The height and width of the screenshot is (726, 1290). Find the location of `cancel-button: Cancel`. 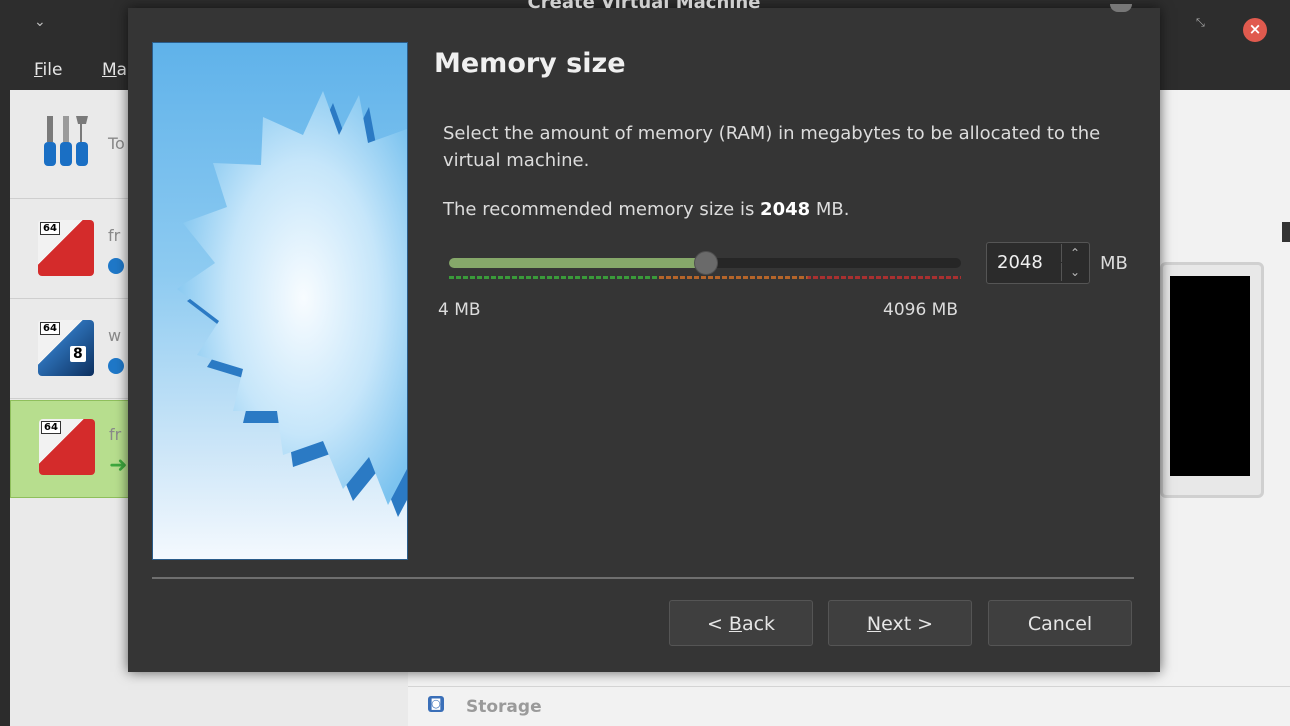

cancel-button: Cancel is located at coordinates (1060, 623).